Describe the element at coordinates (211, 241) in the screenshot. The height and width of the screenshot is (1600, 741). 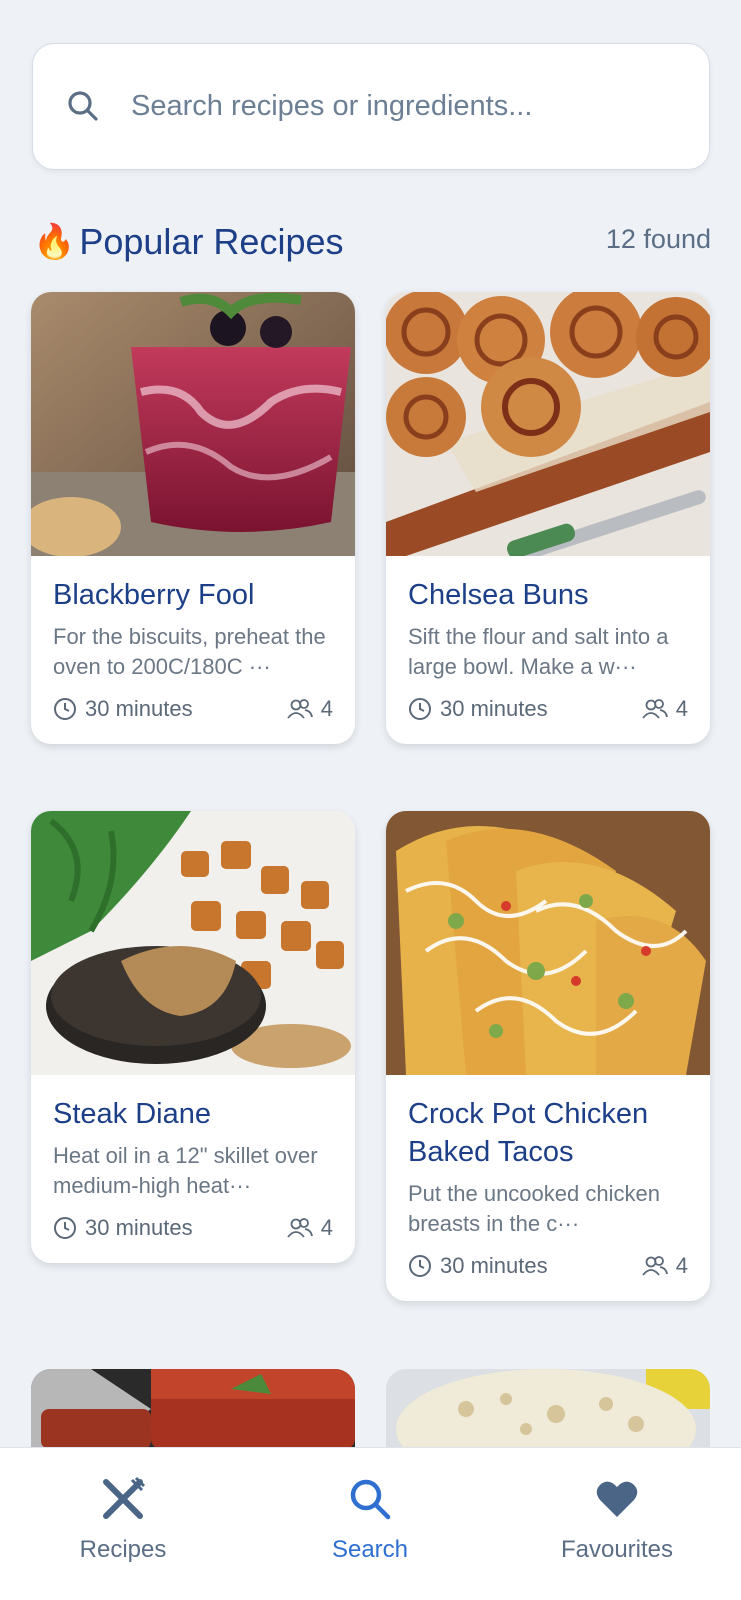
I see `section-title: Popular Recipes` at that location.